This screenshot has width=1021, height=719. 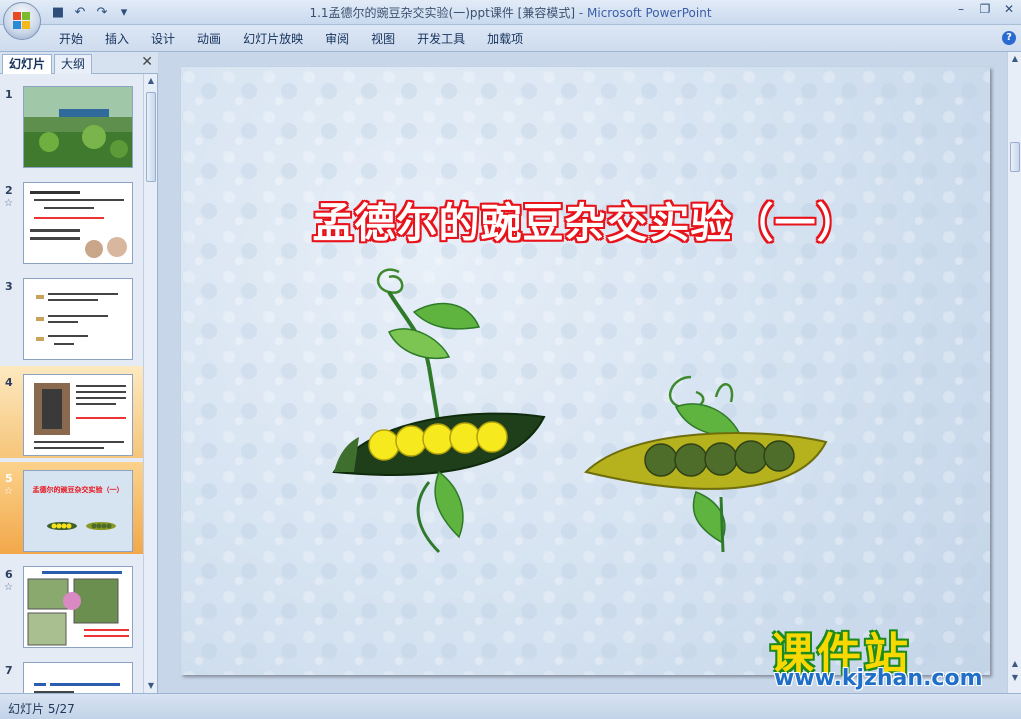 I want to click on ribbon-tabs: 开始 插入 设计 动画 幻灯片放映 审阅 视图 开发工具 加载项, so click(x=291, y=39).